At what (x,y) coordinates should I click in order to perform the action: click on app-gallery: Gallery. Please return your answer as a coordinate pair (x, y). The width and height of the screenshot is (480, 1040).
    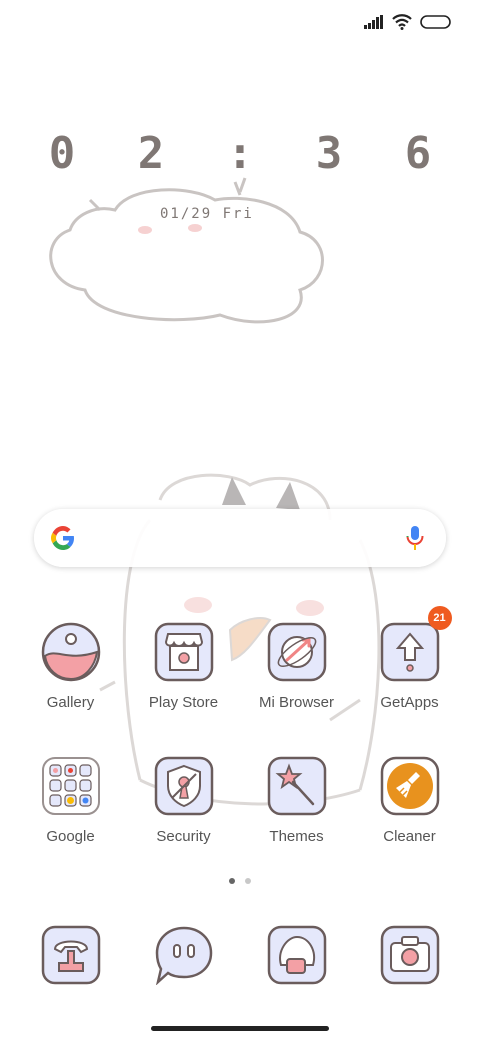
    Looking at the image, I should click on (70, 666).